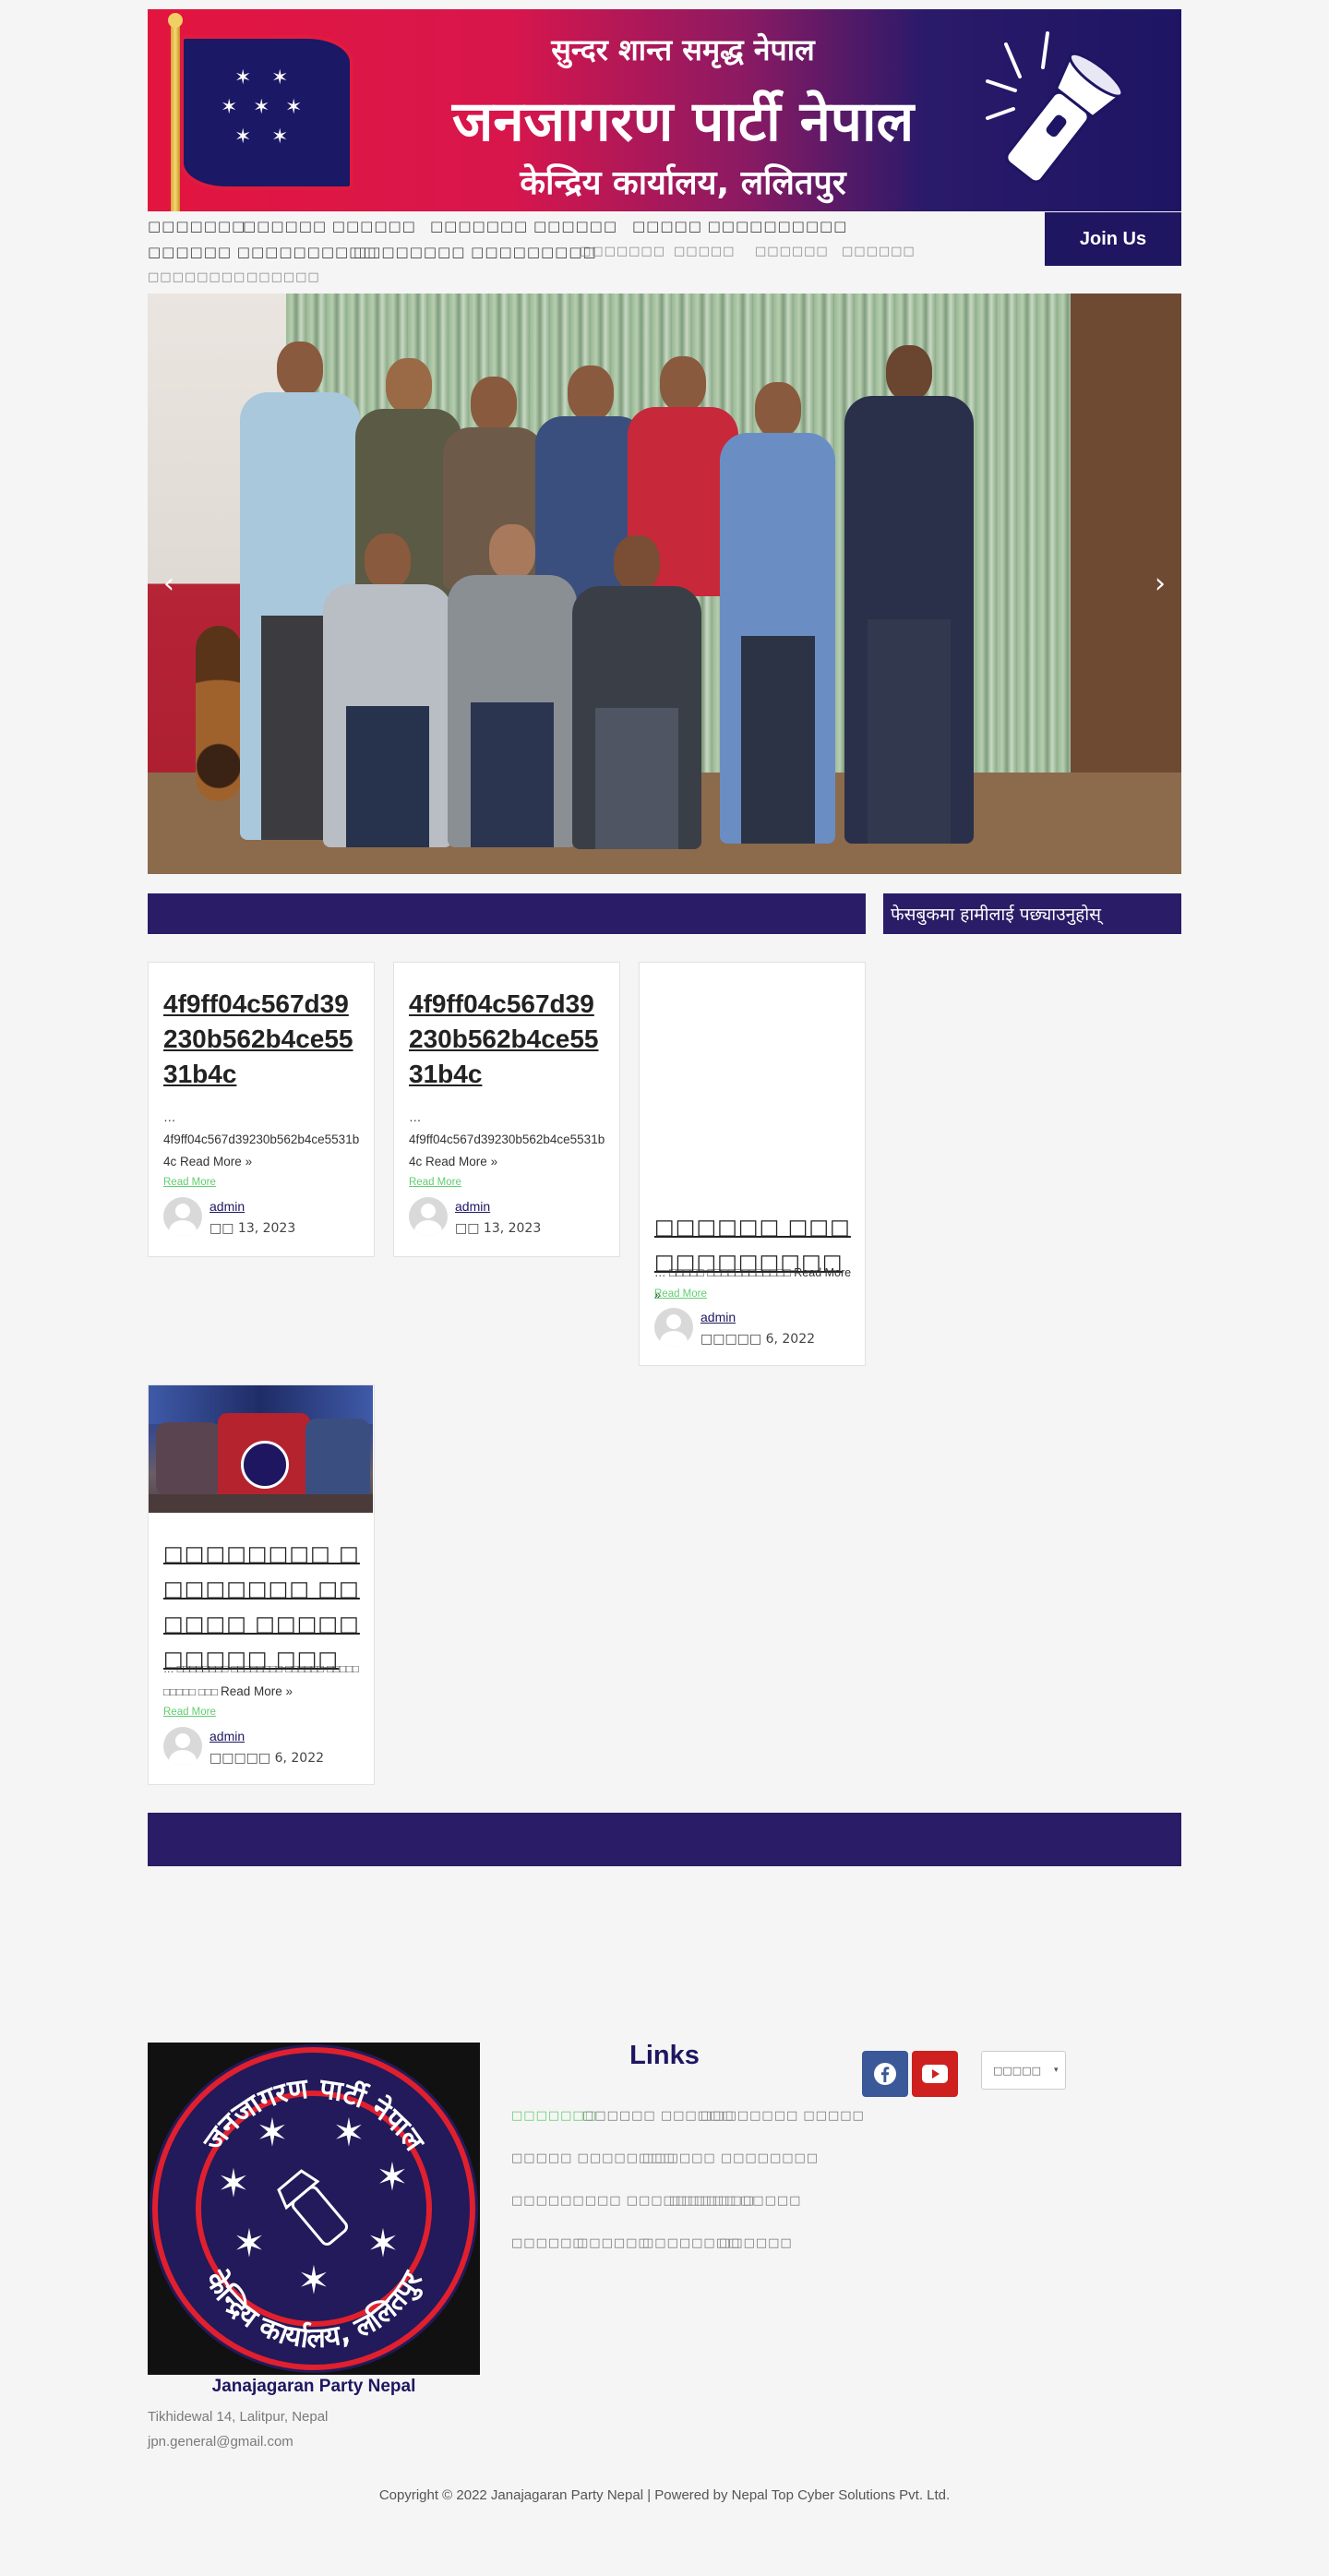  Describe the element at coordinates (524, 226) in the screenshot. I see `nav-item-3: □□□□□□□ □□□□□□` at that location.